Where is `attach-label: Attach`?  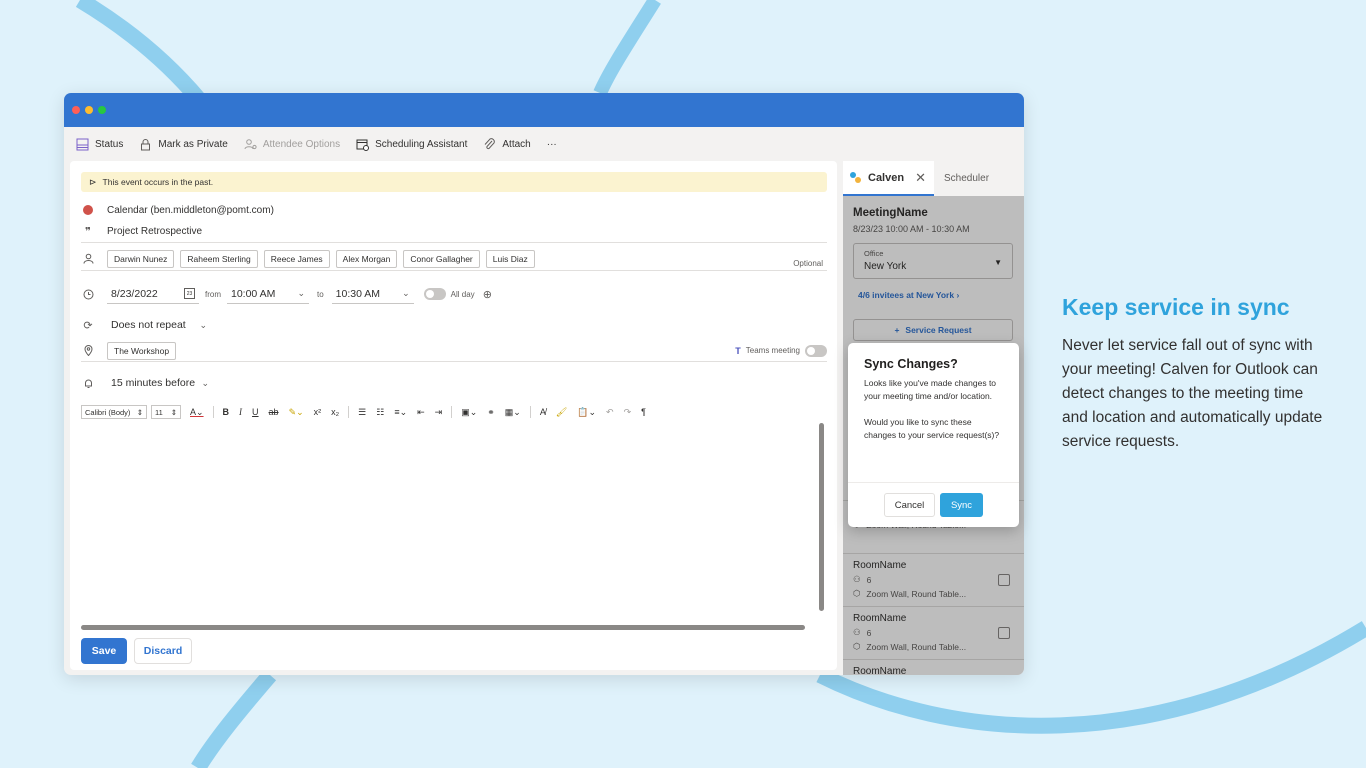
attach-label: Attach is located at coordinates (516, 144).